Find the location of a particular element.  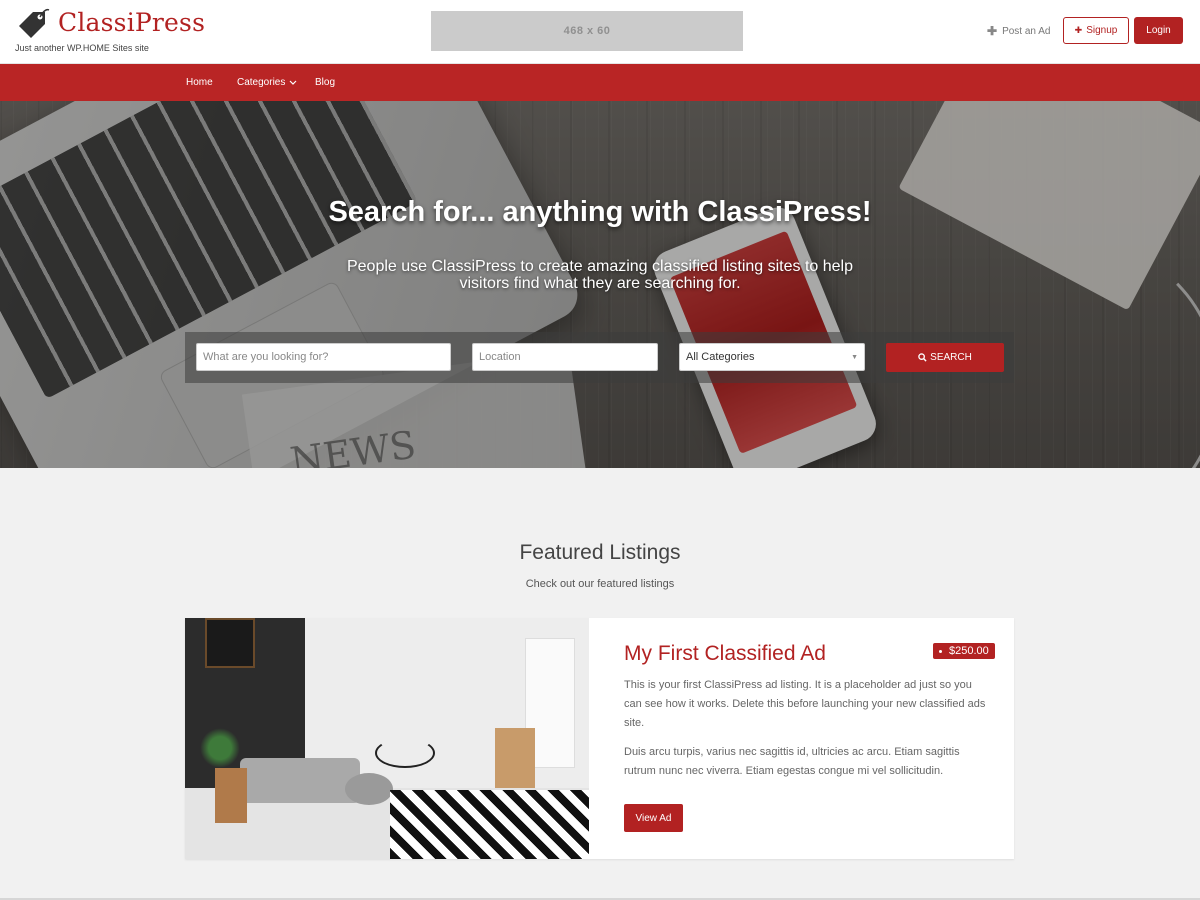

room-sofa is located at coordinates (300, 780).